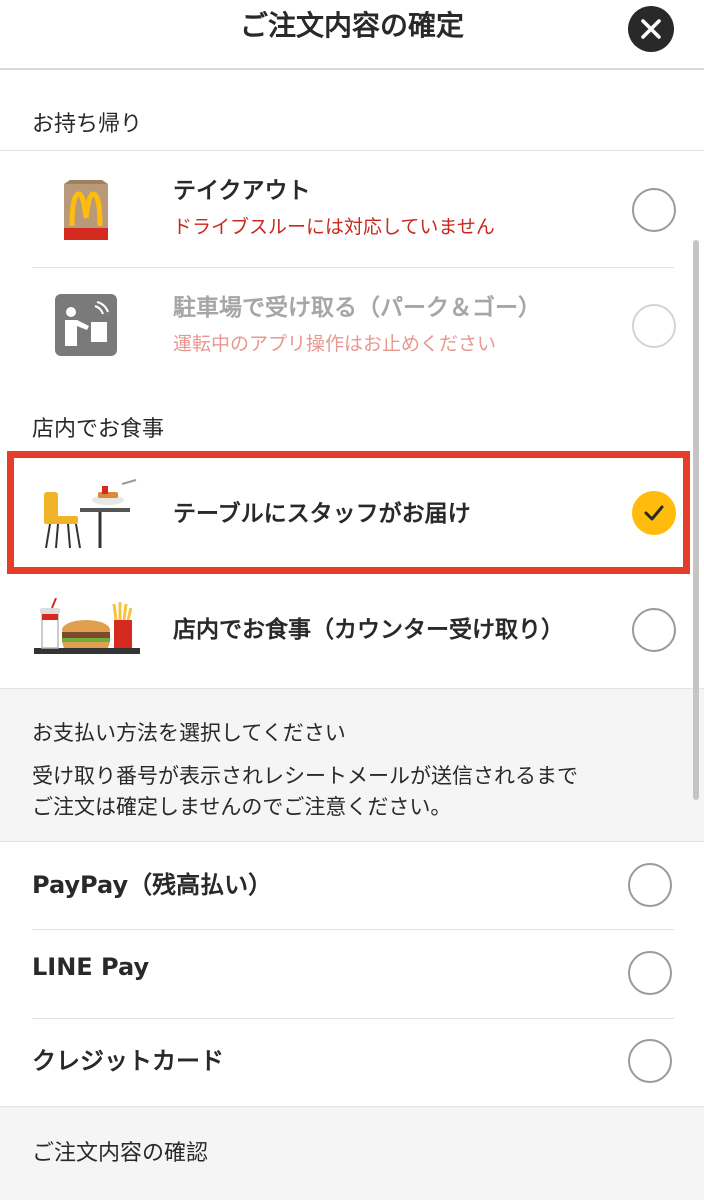 This screenshot has width=704, height=1200. I want to click on payment-label: クレジットカード, so click(128, 1061).